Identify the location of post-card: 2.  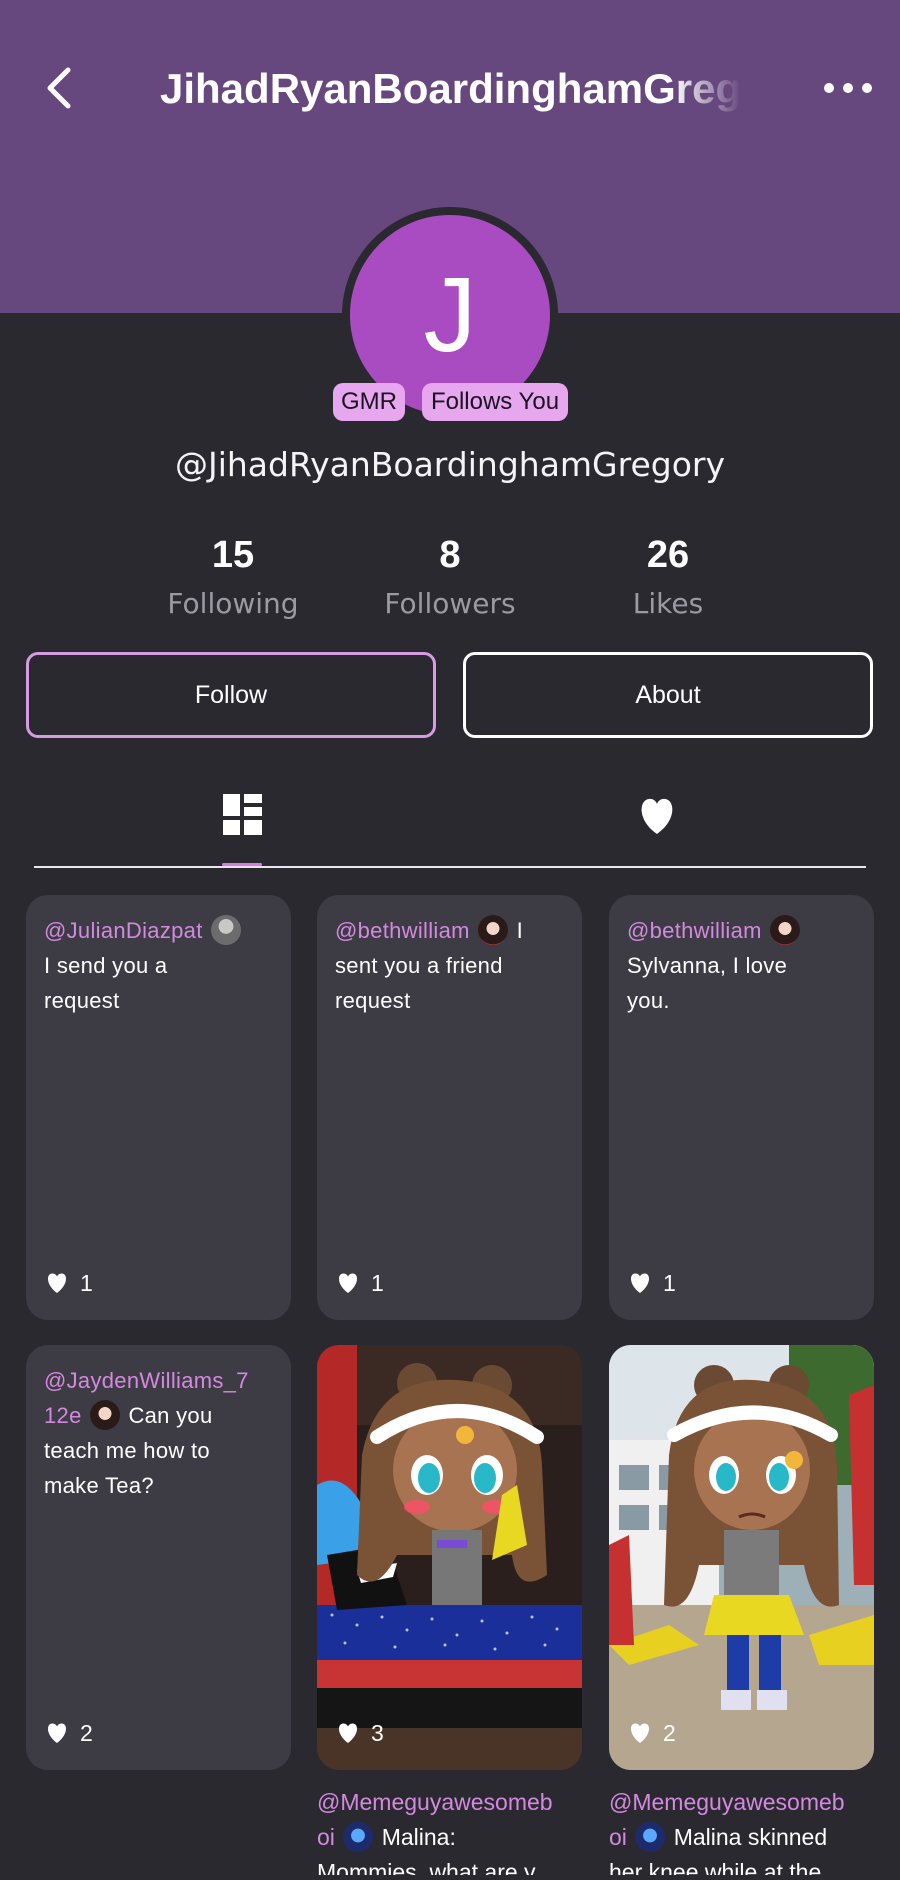
(741, 1557).